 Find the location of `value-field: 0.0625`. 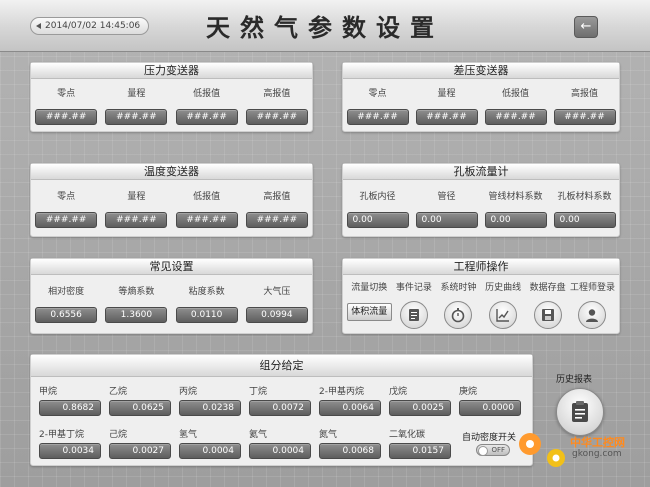

value-field: 0.0625 is located at coordinates (140, 408).